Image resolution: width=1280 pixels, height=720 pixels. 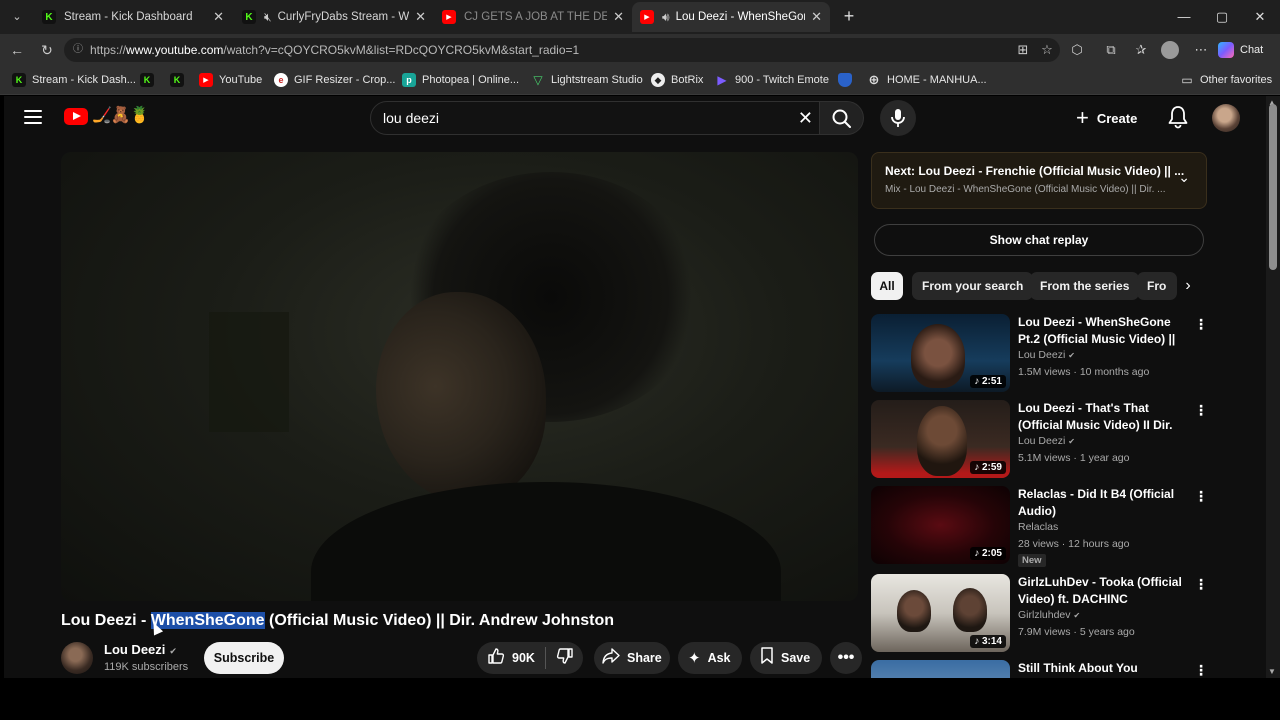 I want to click on bookmark-youtube: ▶ YouTube, so click(x=230, y=80).